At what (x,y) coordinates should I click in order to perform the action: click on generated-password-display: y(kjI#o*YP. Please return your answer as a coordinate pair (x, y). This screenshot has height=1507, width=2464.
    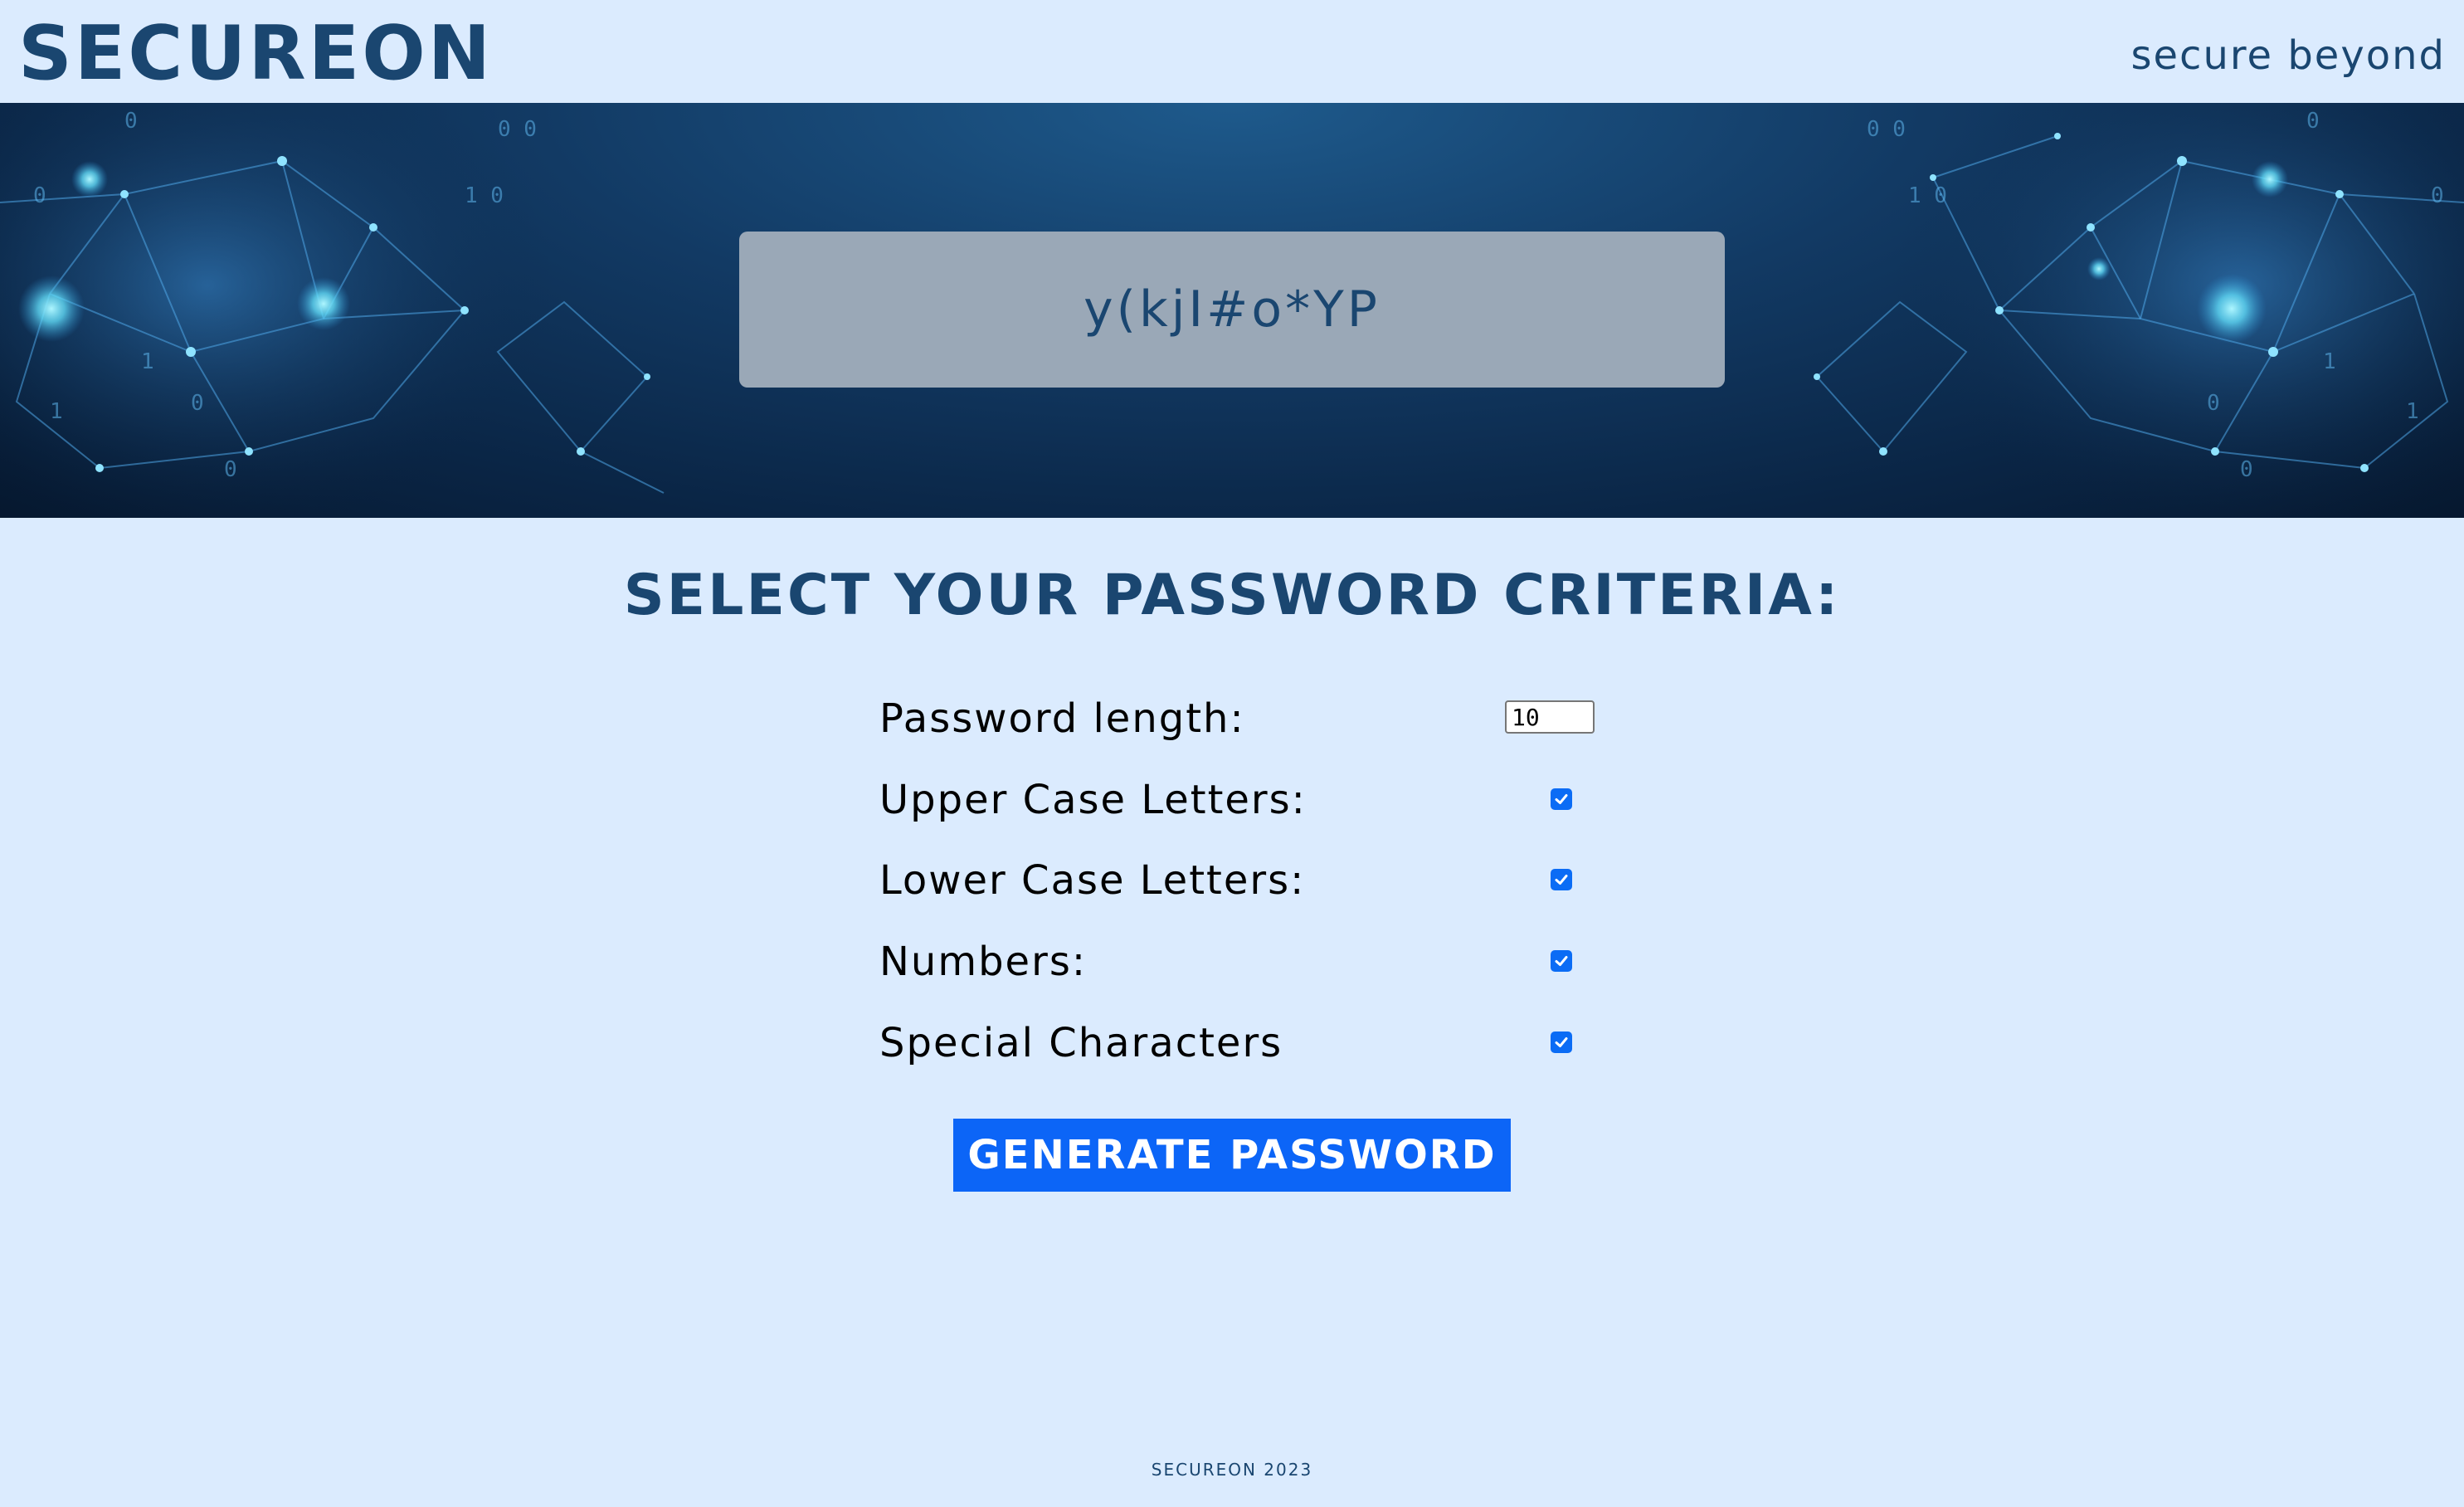
    Looking at the image, I should click on (1232, 310).